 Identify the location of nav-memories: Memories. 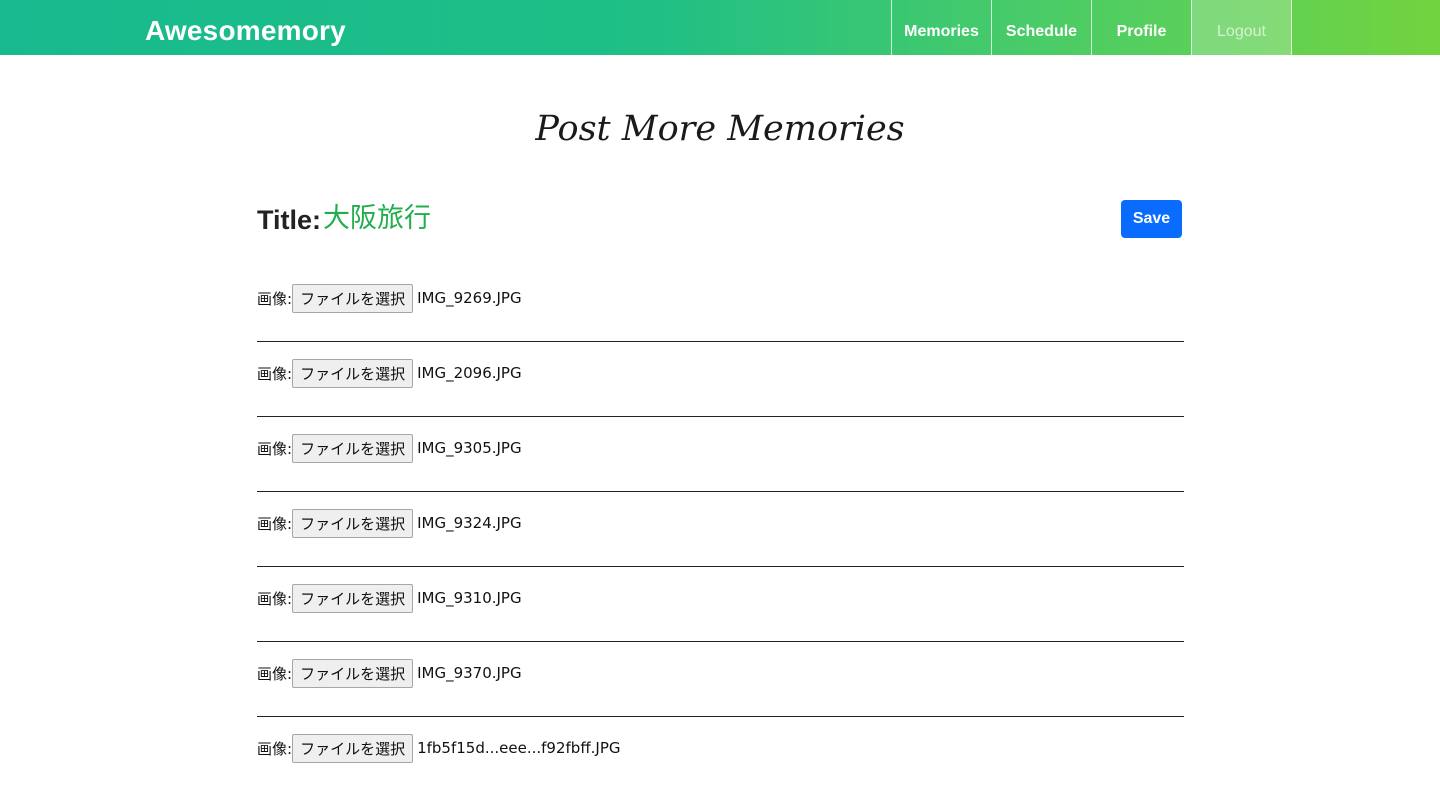
(942, 27).